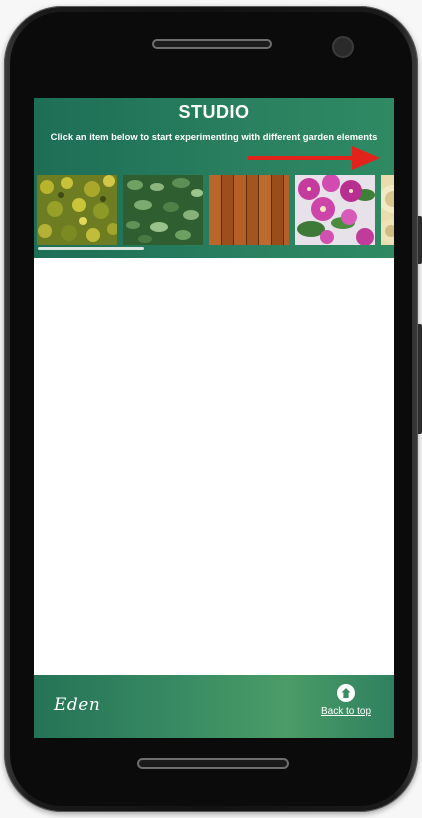 This screenshot has height=818, width=422. I want to click on yellow-shrub-icon, so click(77, 210).